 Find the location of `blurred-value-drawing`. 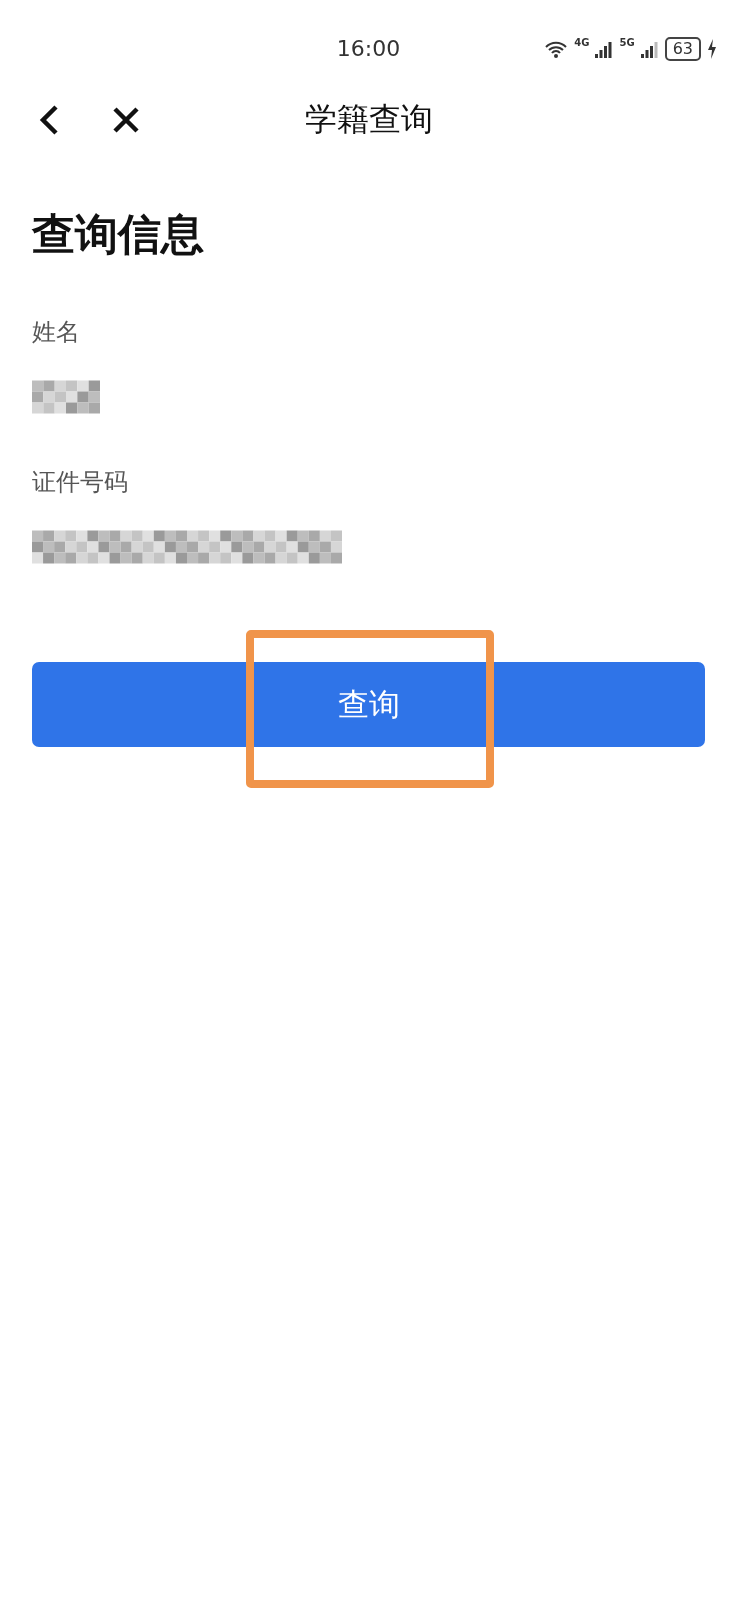

blurred-value-drawing is located at coordinates (66, 397).